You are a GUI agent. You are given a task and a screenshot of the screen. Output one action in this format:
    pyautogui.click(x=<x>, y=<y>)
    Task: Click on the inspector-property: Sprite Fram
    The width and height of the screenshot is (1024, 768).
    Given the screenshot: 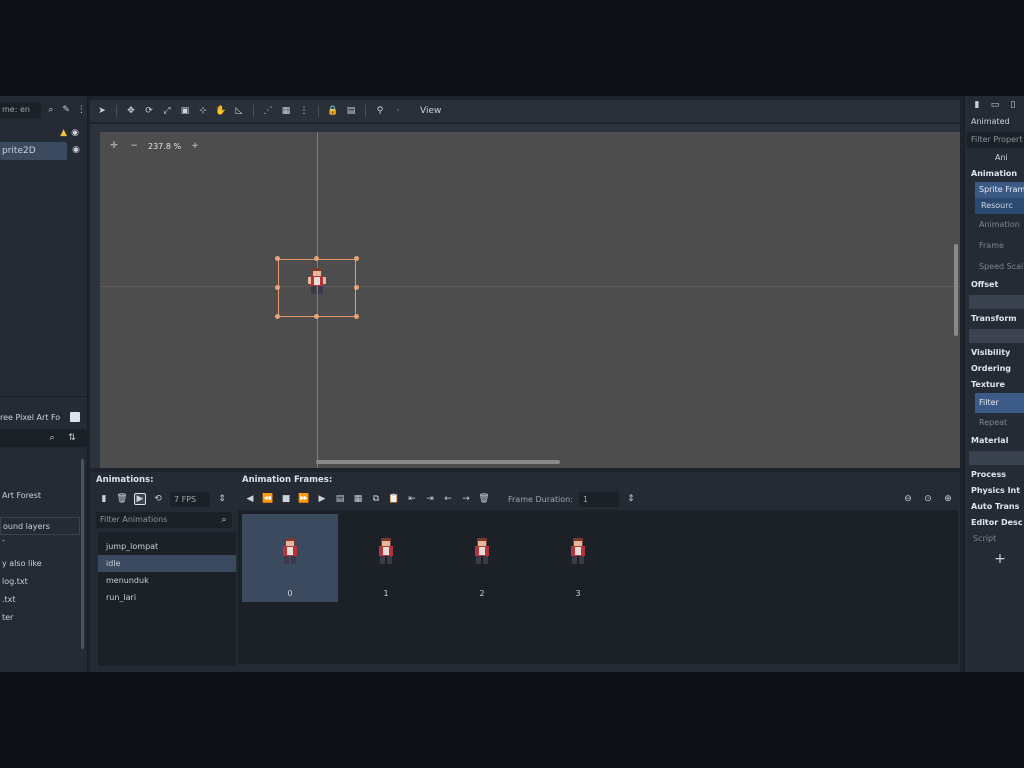 What is the action you would take?
    pyautogui.click(x=999, y=190)
    